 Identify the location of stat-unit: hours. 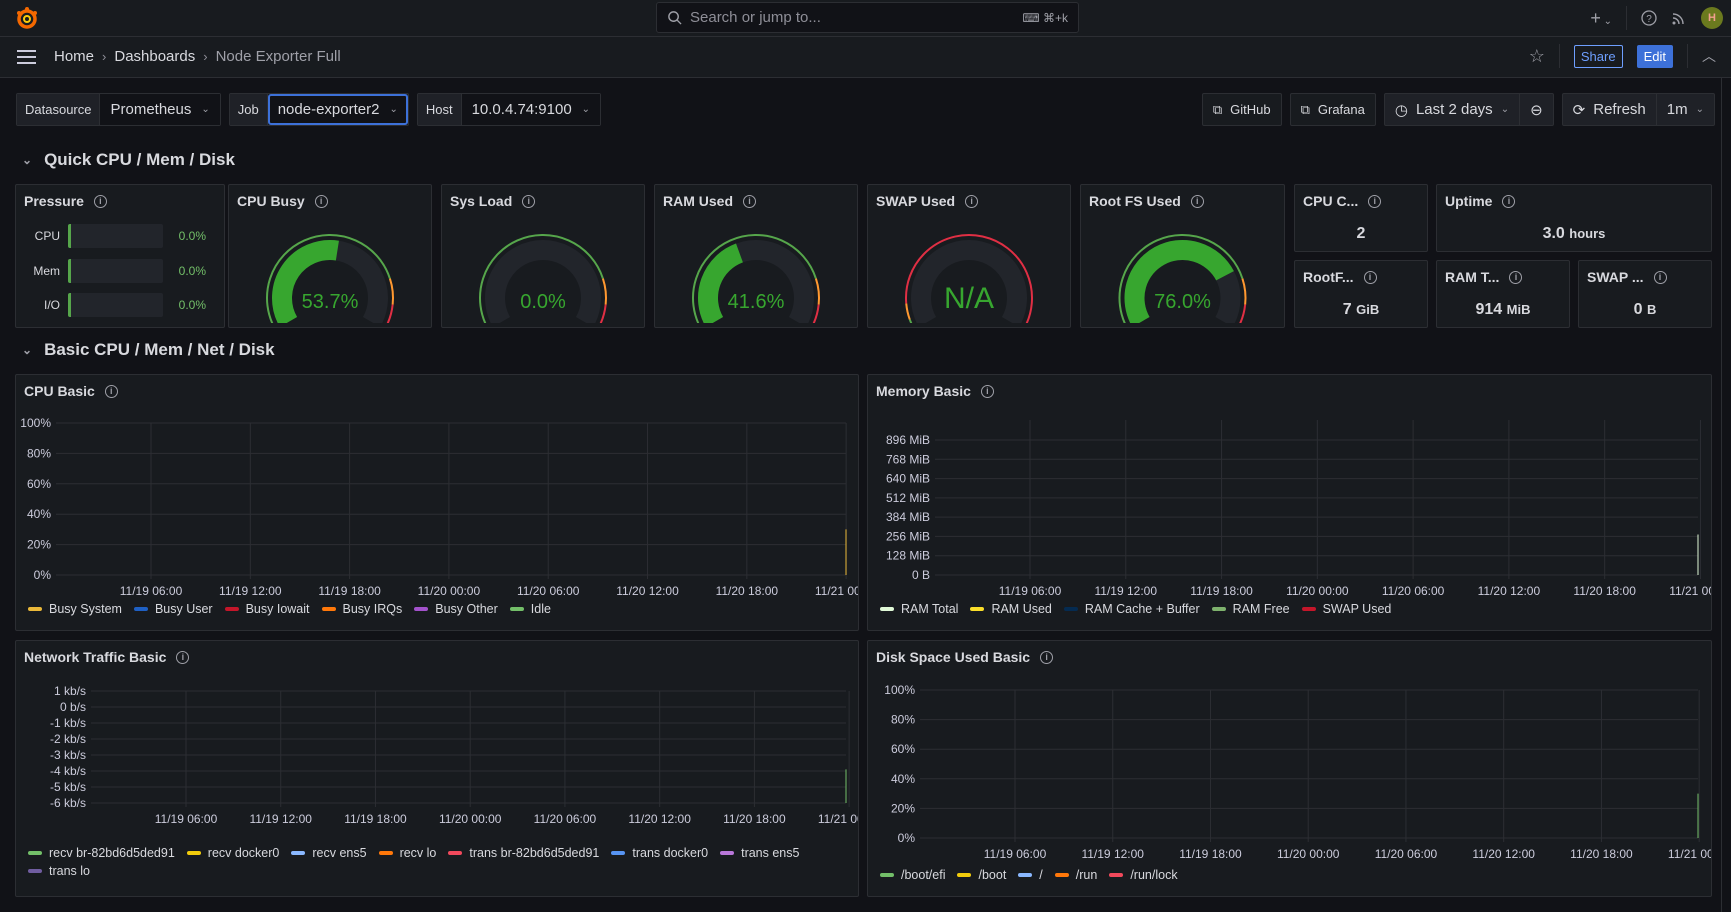
(1587, 233).